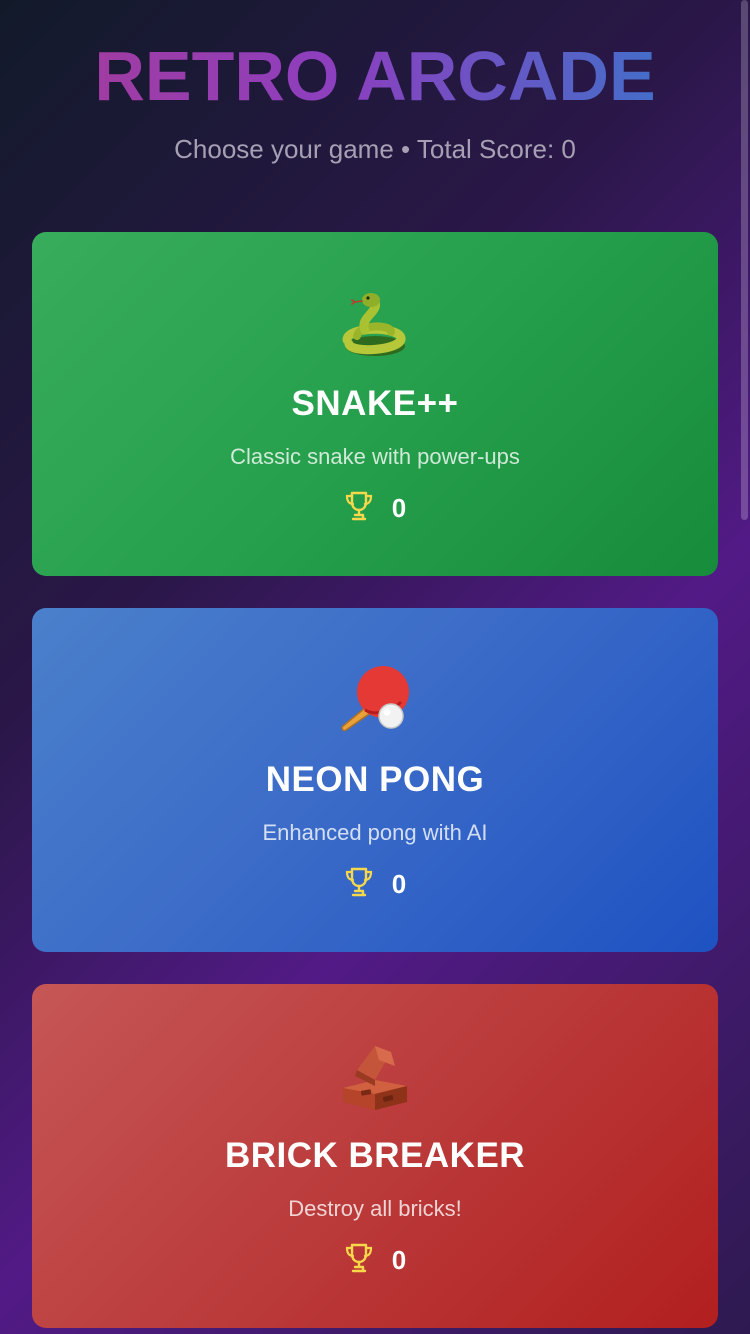 This screenshot has height=1334, width=750. Describe the element at coordinates (375, 1208) in the screenshot. I see `game-description: Destroy all bricks!` at that location.